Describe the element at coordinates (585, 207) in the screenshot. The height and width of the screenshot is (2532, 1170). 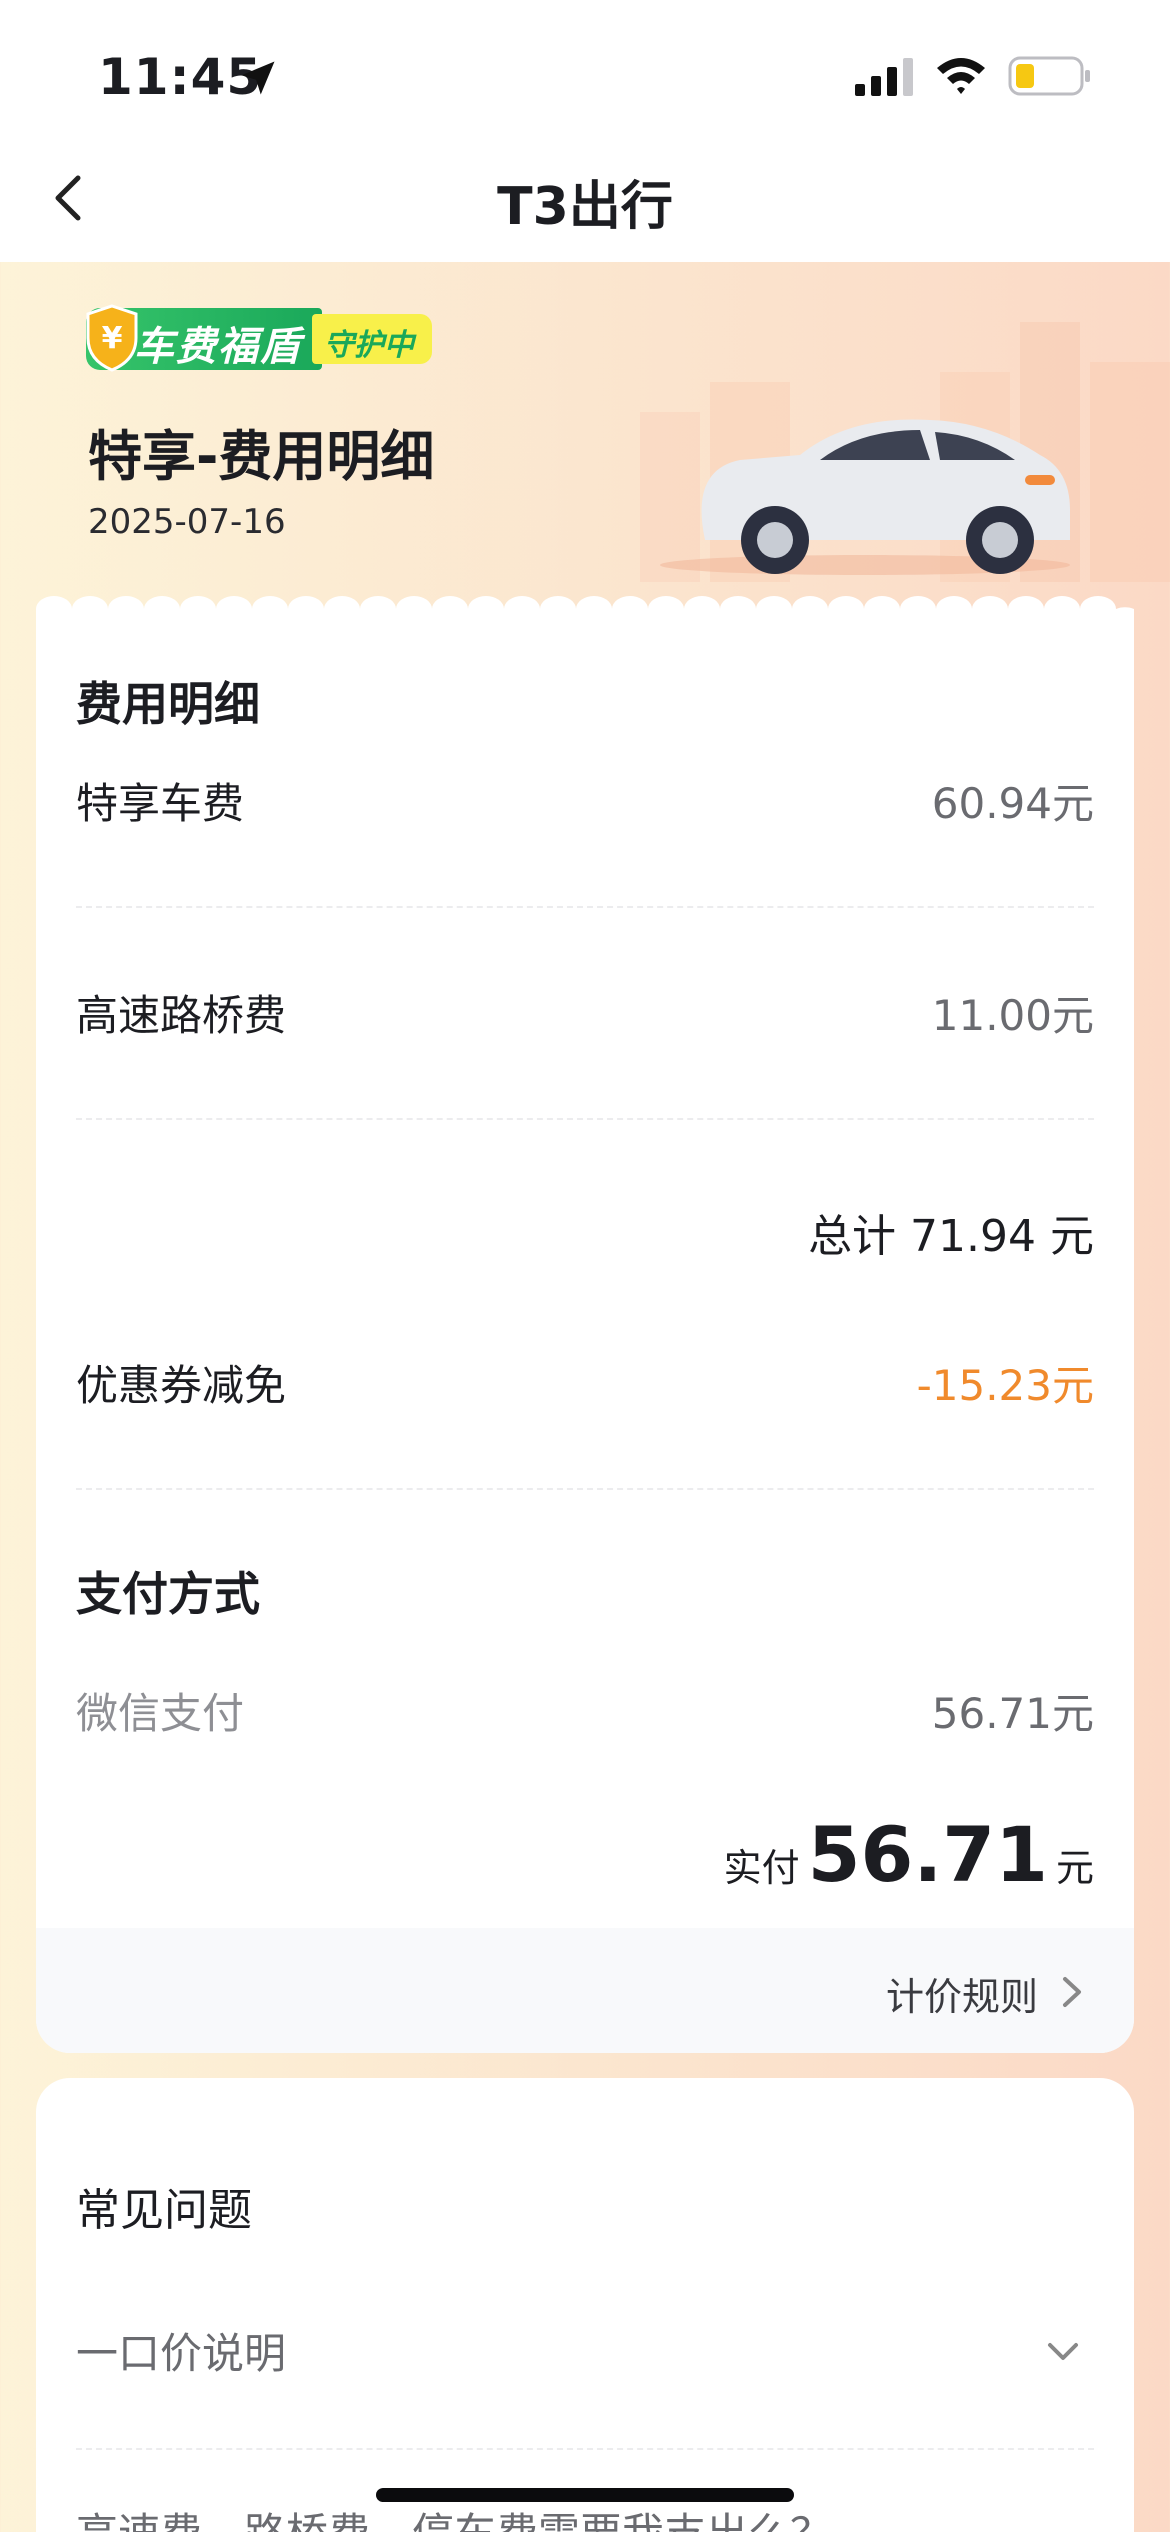
I see `nav-title: T3出行` at that location.